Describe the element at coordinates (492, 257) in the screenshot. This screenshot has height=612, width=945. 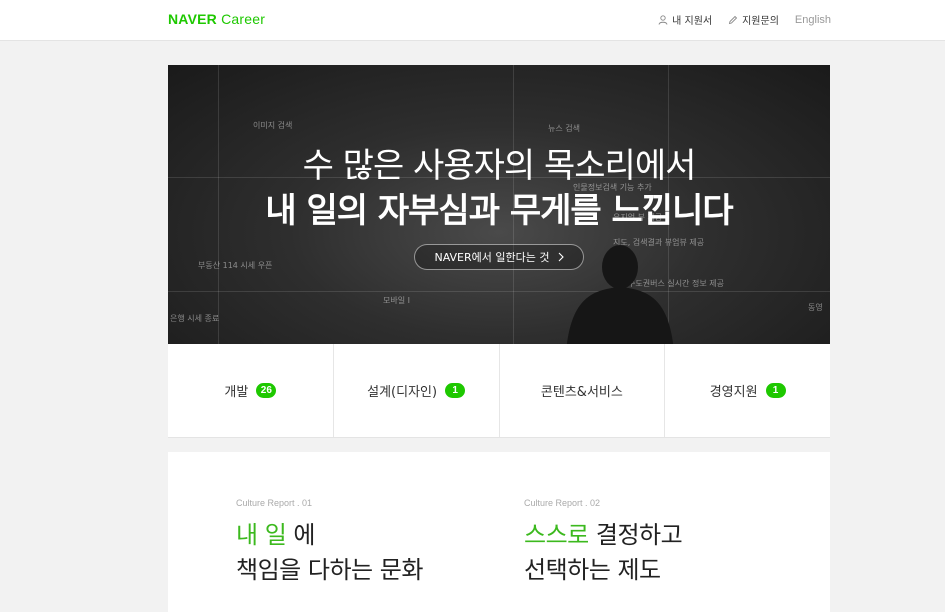
I see `button-label: NAVER에서 일한다는 것` at that location.